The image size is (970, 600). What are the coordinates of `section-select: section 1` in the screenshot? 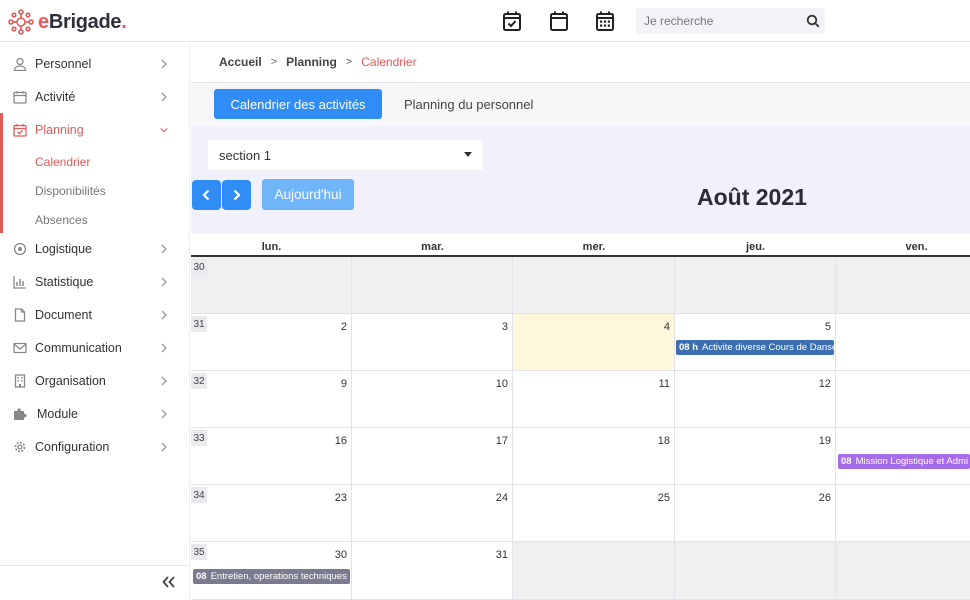 It's located at (345, 155).